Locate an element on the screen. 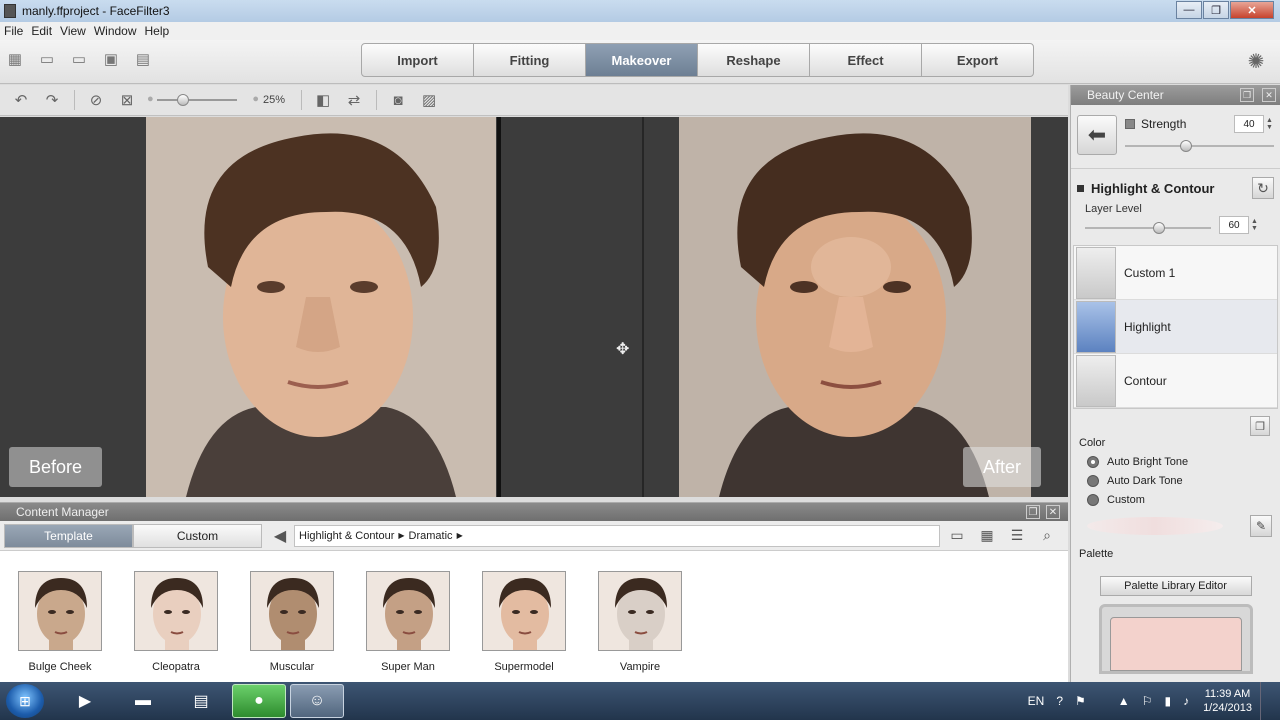  menu-view: View is located at coordinates (73, 31).